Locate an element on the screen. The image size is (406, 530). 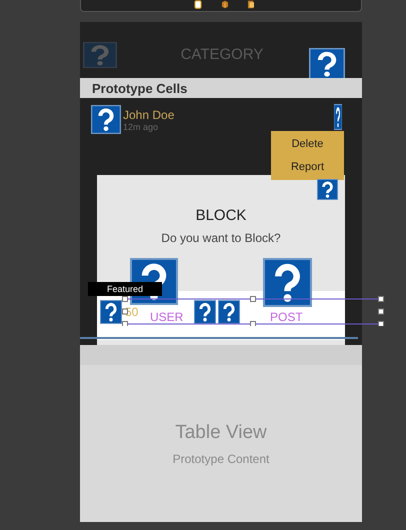
menu-item: Report is located at coordinates (307, 166).